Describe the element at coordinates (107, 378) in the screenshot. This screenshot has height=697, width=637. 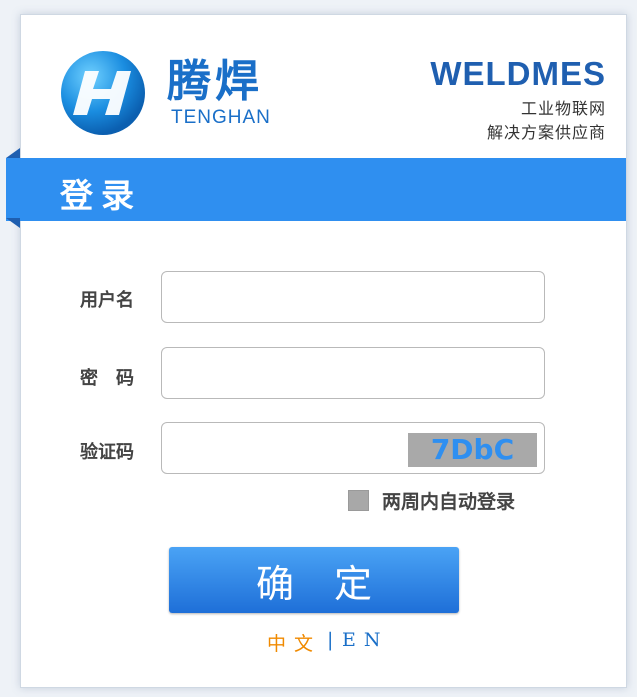
I see `password-label: 密 码` at that location.